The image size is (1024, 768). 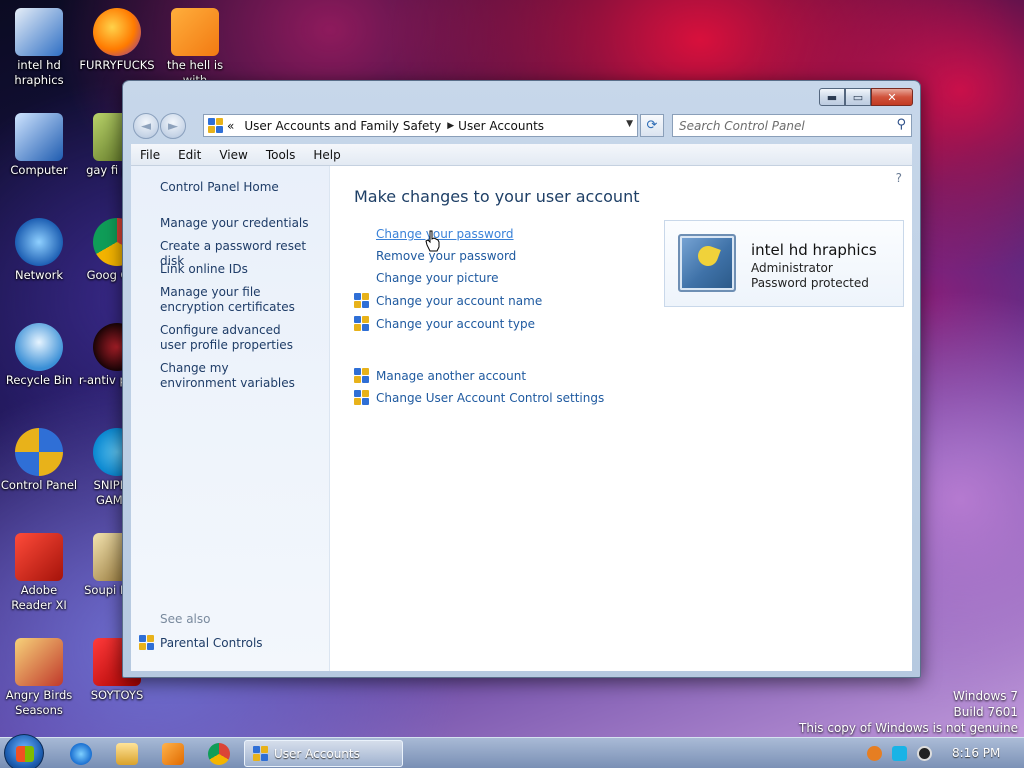 I want to click on desktop-icon-network: Network, so click(x=39, y=250).